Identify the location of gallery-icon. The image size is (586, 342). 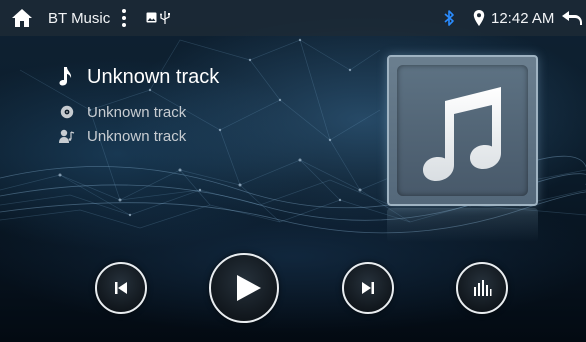
(151, 17).